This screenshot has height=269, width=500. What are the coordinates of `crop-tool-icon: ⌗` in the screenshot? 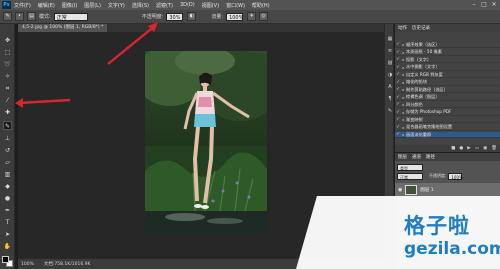 It's located at (7, 88).